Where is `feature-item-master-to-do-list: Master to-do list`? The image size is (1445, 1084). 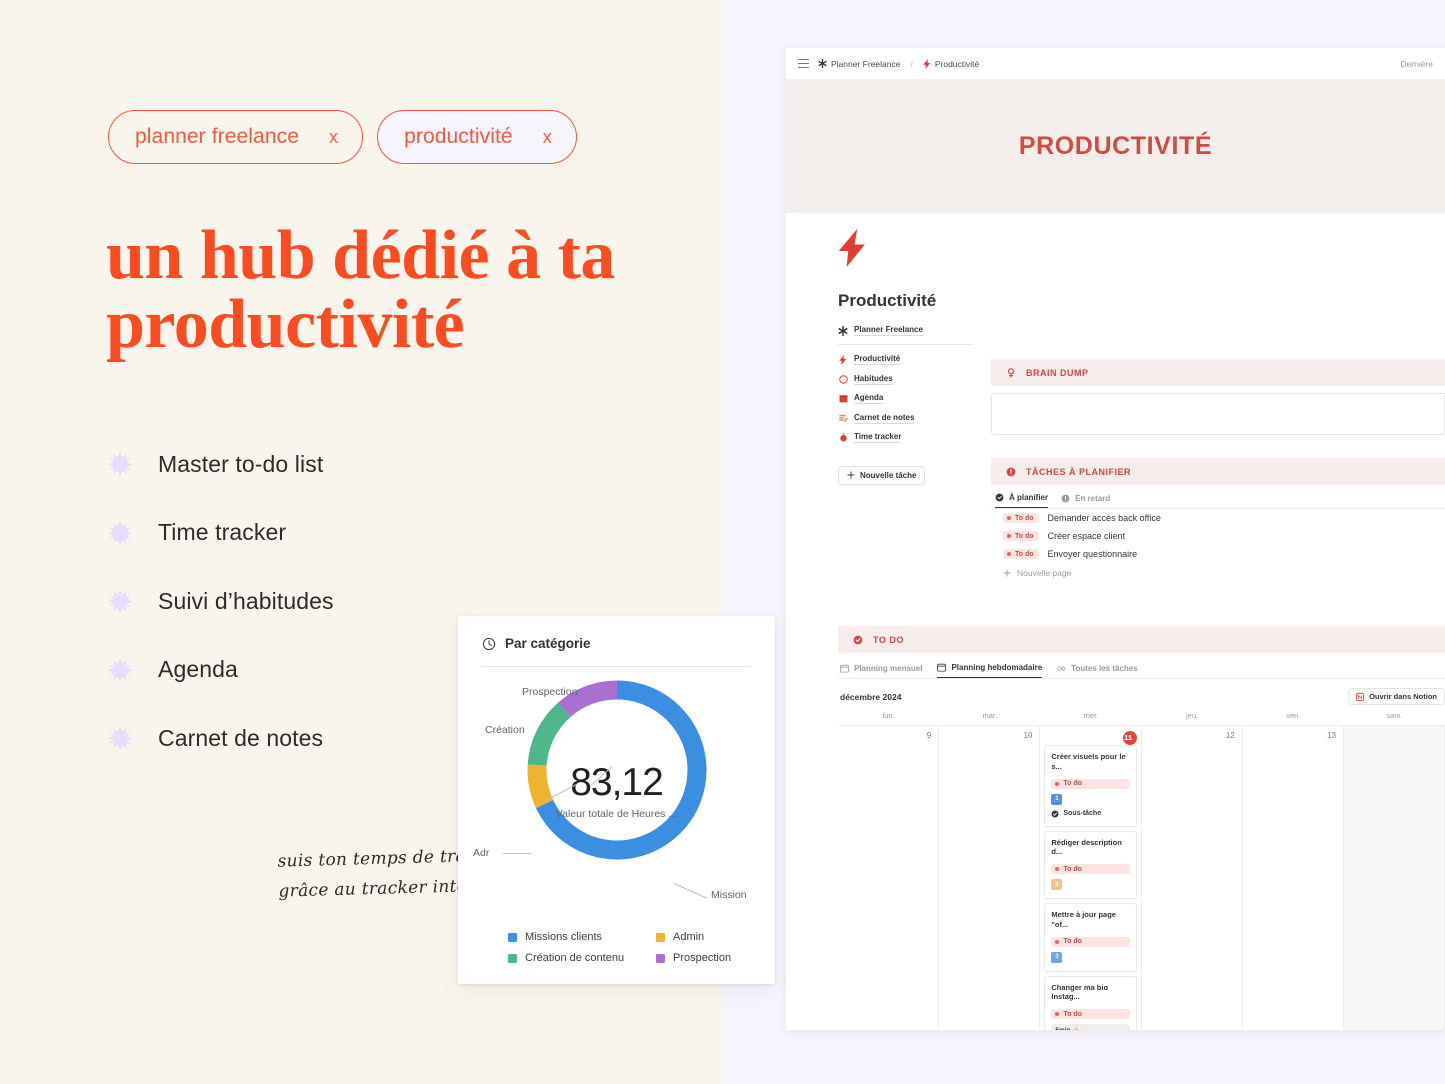 feature-item-master-to-do-list: Master to-do list is located at coordinates (323, 464).